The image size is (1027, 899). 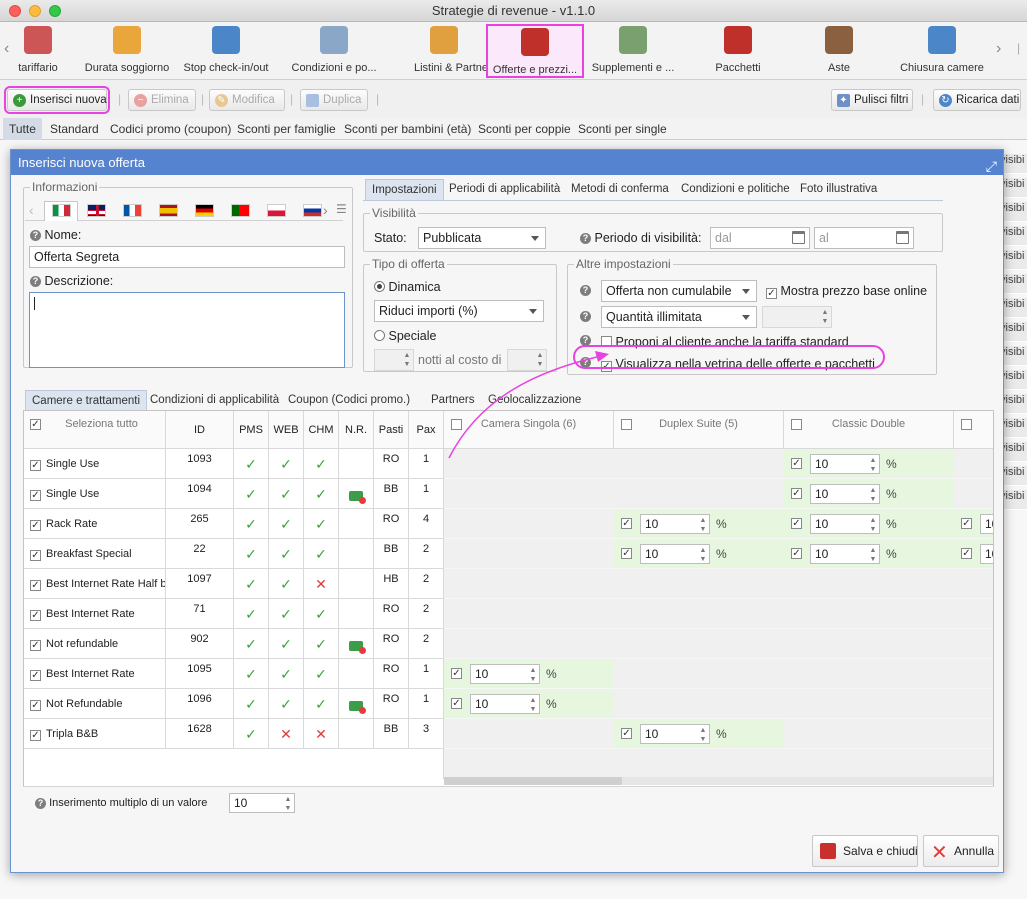 I want to click on grid-header-name: ✓ Seleziona tutto, so click(x=95, y=430).